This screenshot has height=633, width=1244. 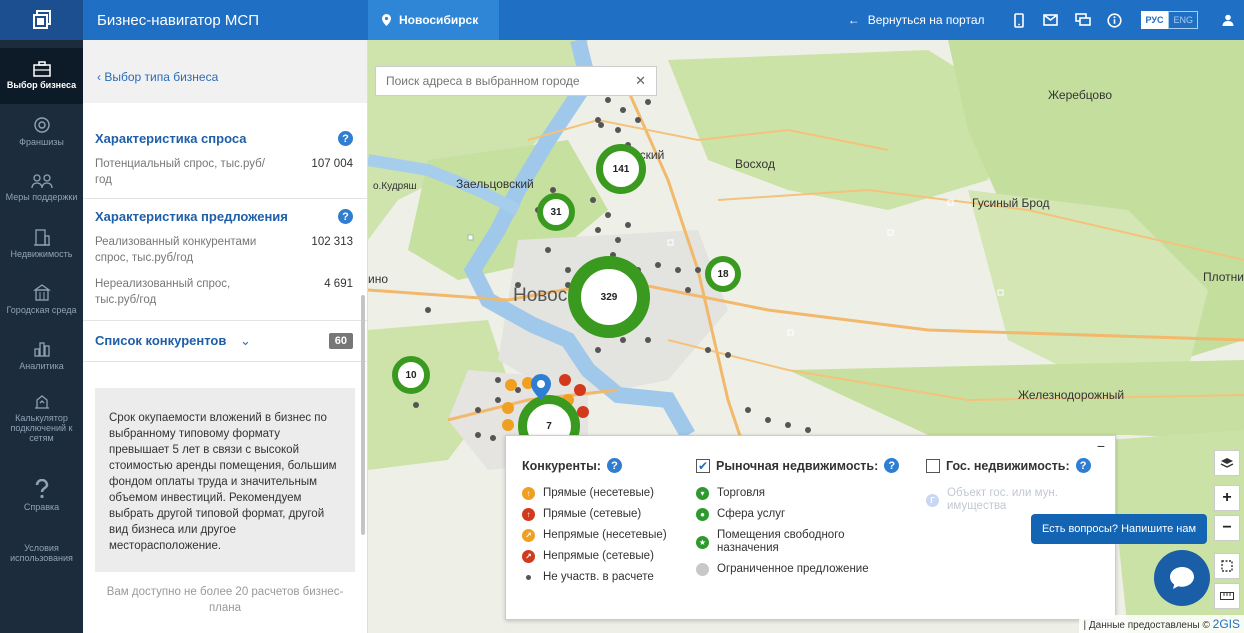 I want to click on legend-item: ▾ Торговля, so click(x=797, y=493).